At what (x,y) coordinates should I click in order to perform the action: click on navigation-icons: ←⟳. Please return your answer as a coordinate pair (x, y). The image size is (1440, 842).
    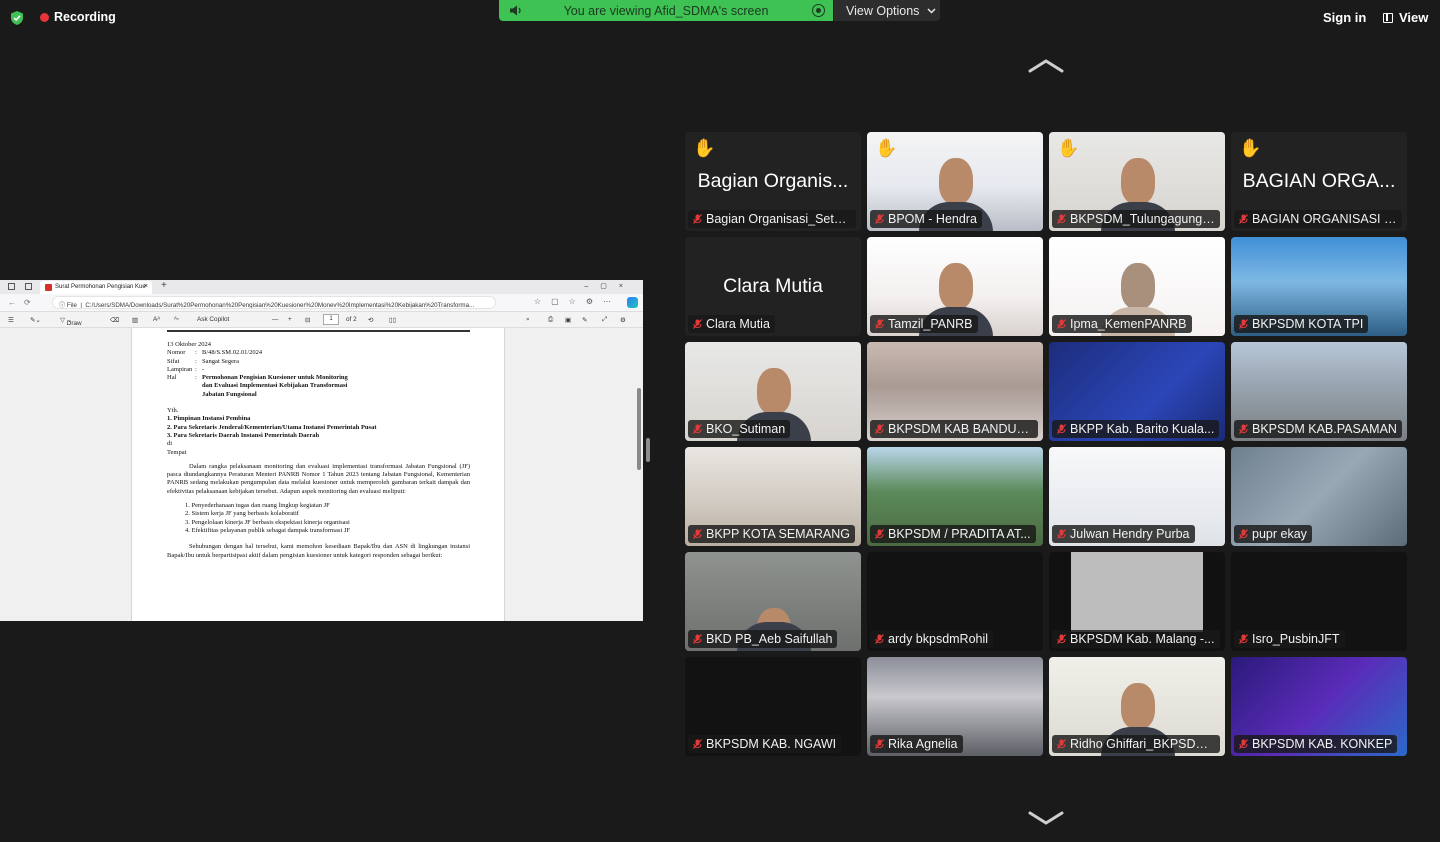
    Looking at the image, I should click on (23, 302).